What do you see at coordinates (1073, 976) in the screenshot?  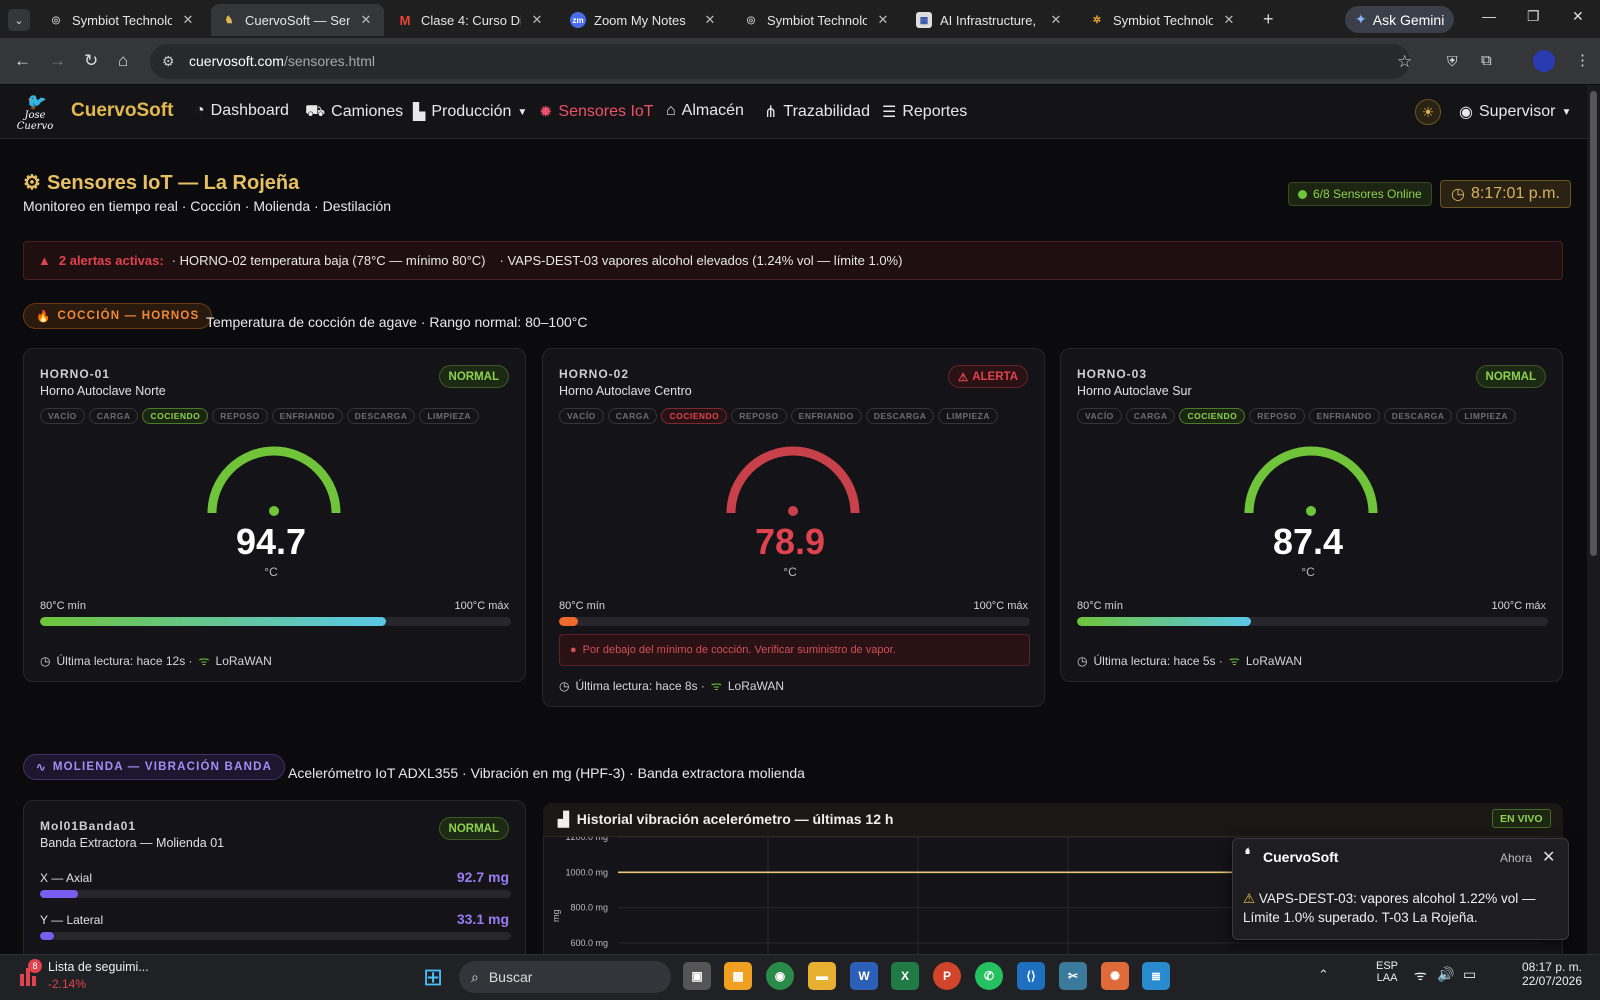 I see `snipping-tool-icon: ✂` at bounding box center [1073, 976].